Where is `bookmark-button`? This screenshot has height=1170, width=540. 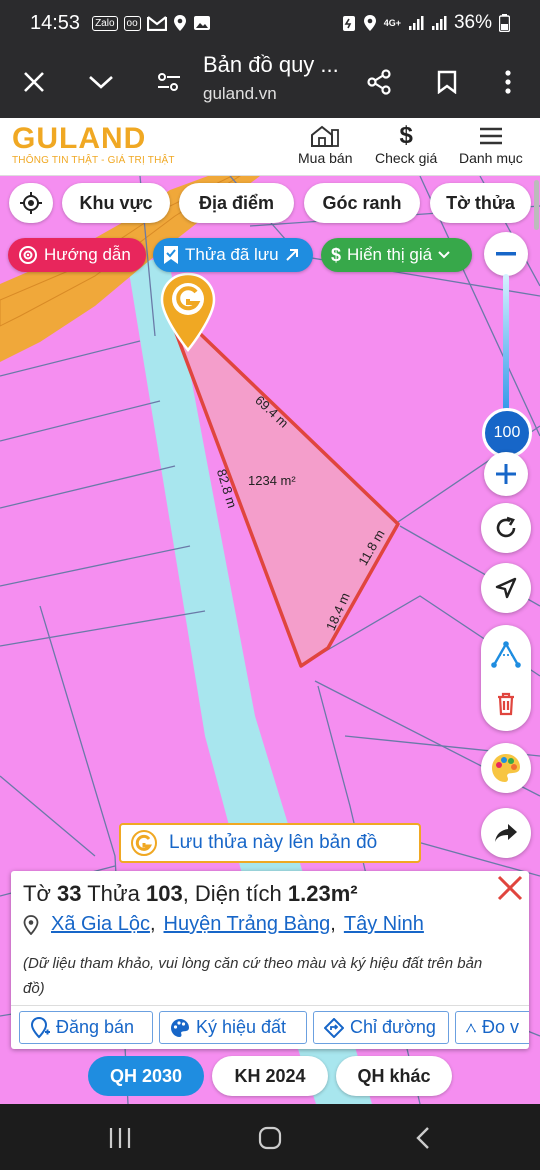 bookmark-button is located at coordinates (447, 82).